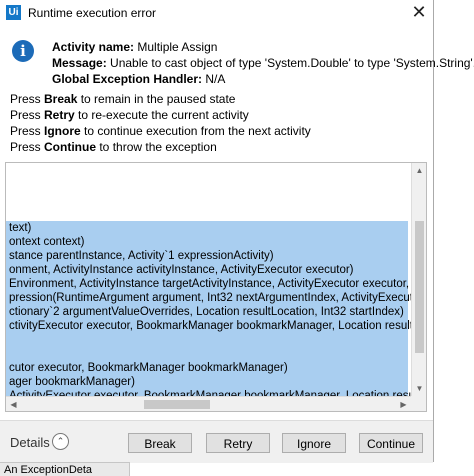  Describe the element at coordinates (161, 115) in the screenshot. I see `instruction-suffix: to re-execute the current activity` at that location.